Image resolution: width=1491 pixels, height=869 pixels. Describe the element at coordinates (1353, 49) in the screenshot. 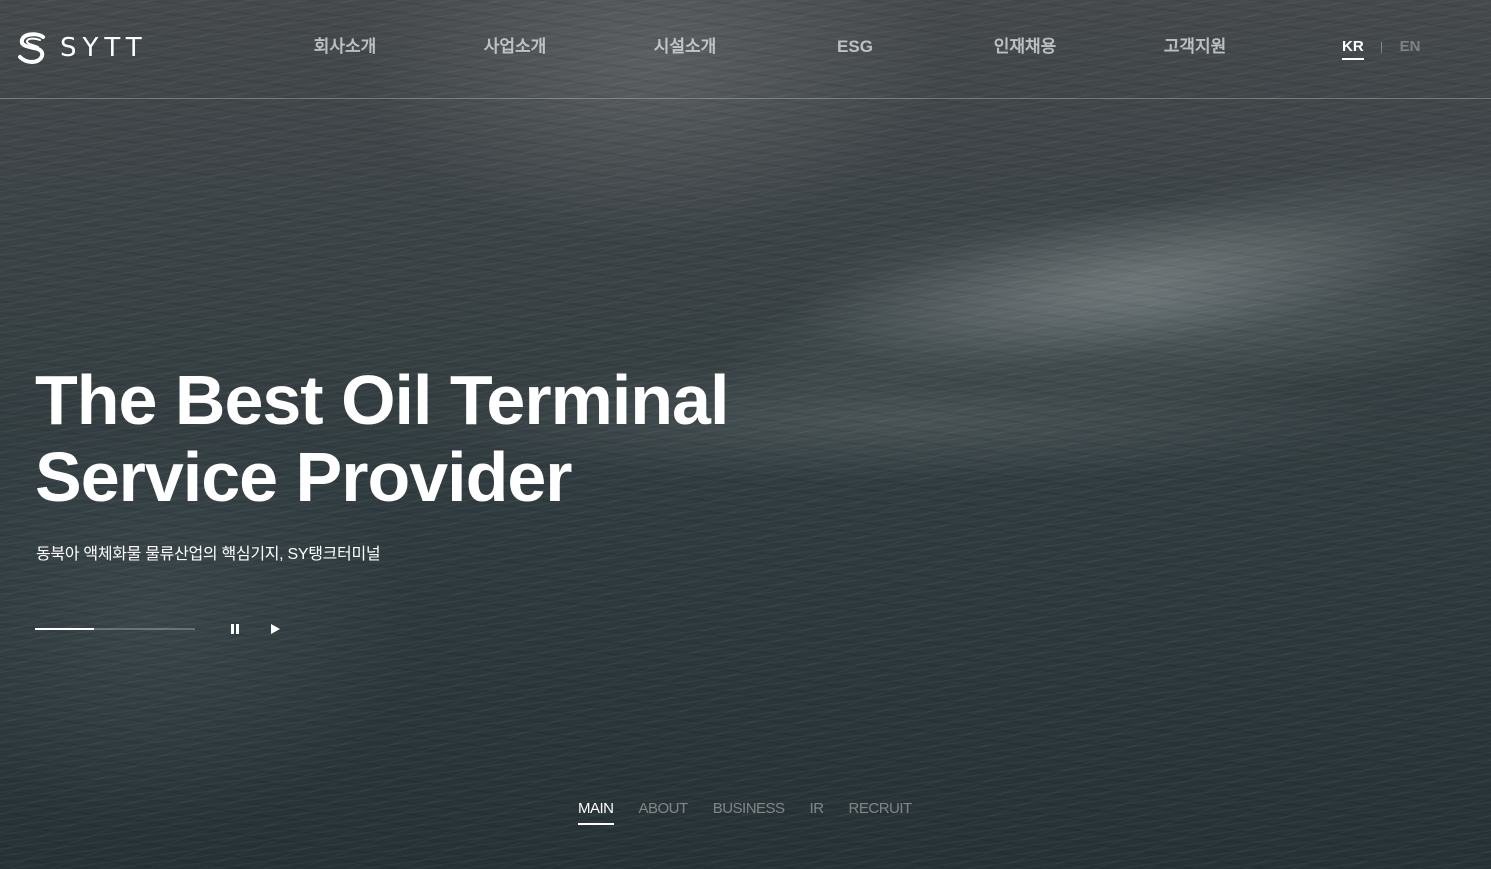

I see `lang-kr-link: KR` at that location.